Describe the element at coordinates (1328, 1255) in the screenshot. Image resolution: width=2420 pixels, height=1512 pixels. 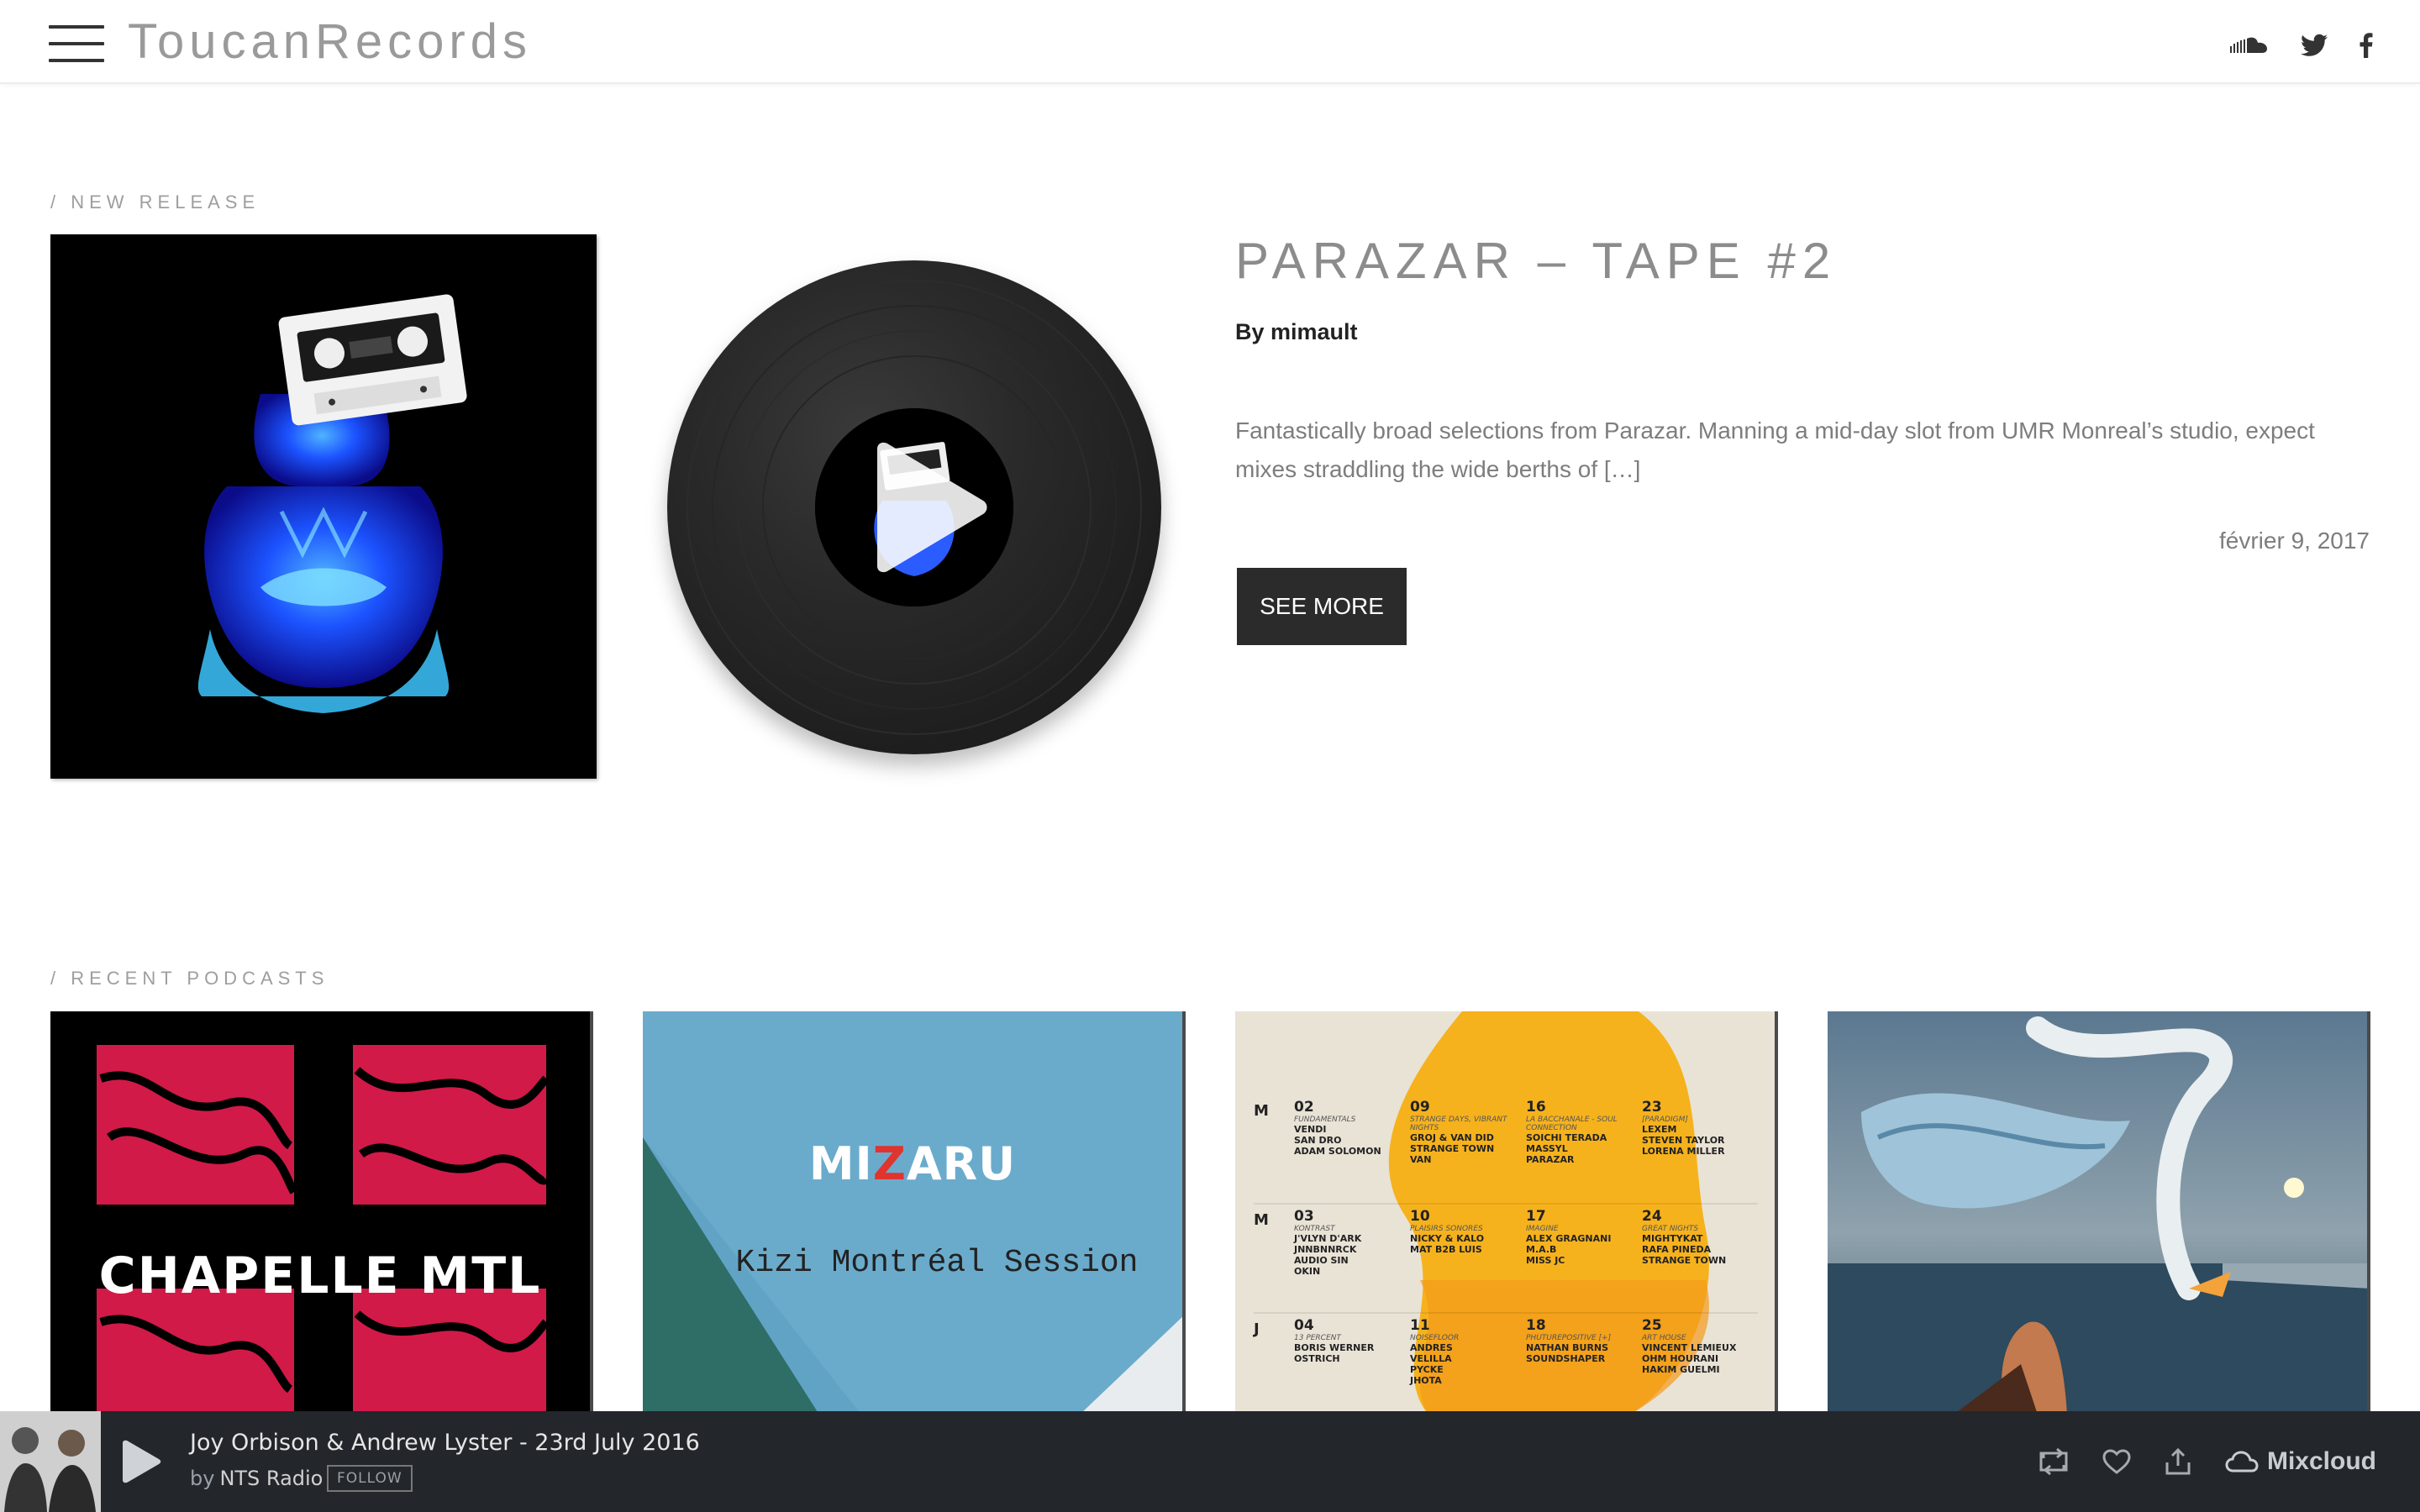
I see `schedule-names: J'VLYN D'ARK JNNBNNRCK AUDIO SIN OKIN` at that location.